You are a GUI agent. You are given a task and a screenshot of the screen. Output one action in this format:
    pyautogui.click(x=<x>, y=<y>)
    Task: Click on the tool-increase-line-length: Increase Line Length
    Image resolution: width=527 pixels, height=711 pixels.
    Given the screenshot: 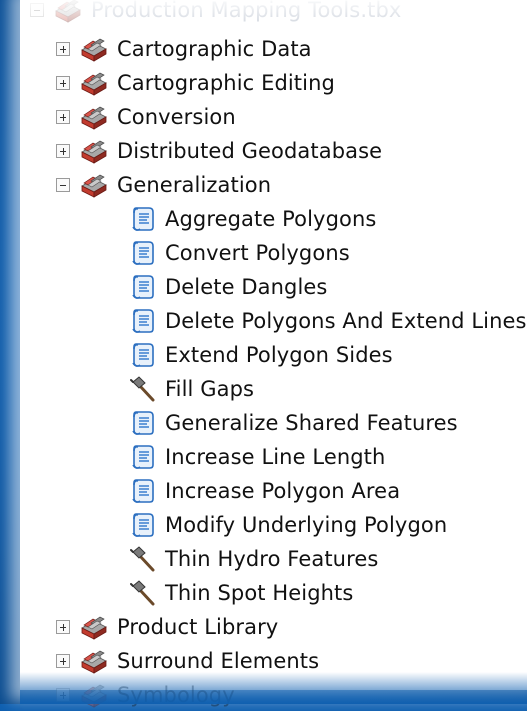 What is the action you would take?
    pyautogui.click(x=257, y=457)
    